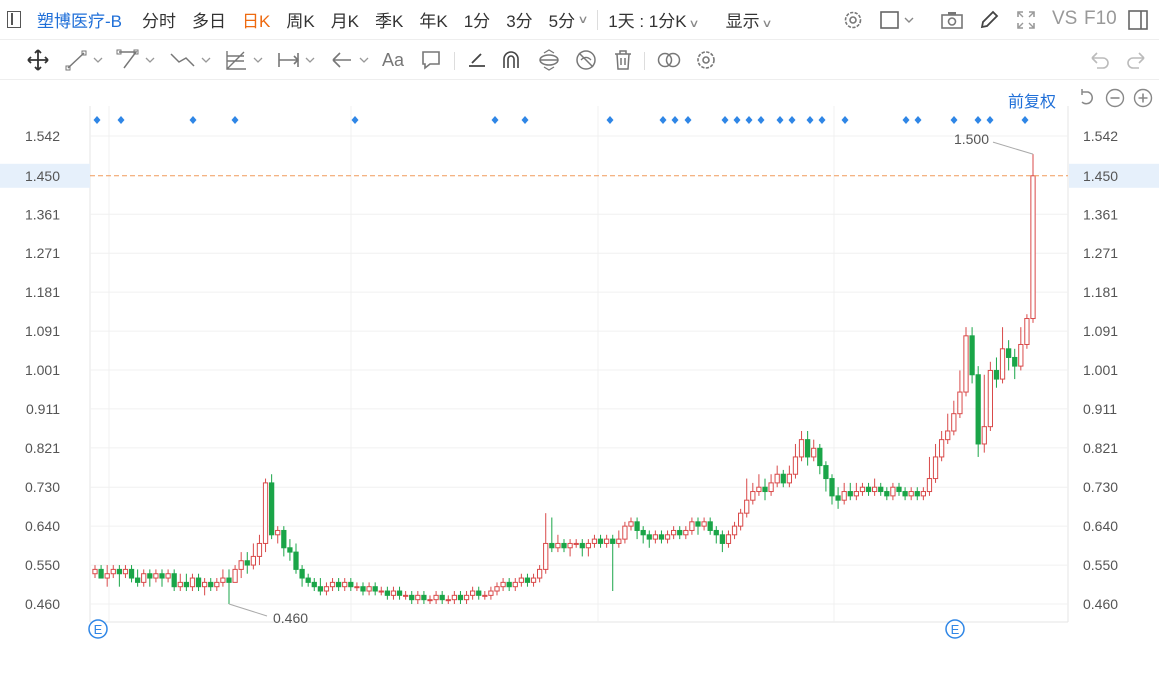 The image size is (1159, 685). What do you see at coordinates (209, 19) in the screenshot?
I see `period-tab: 多日` at bounding box center [209, 19].